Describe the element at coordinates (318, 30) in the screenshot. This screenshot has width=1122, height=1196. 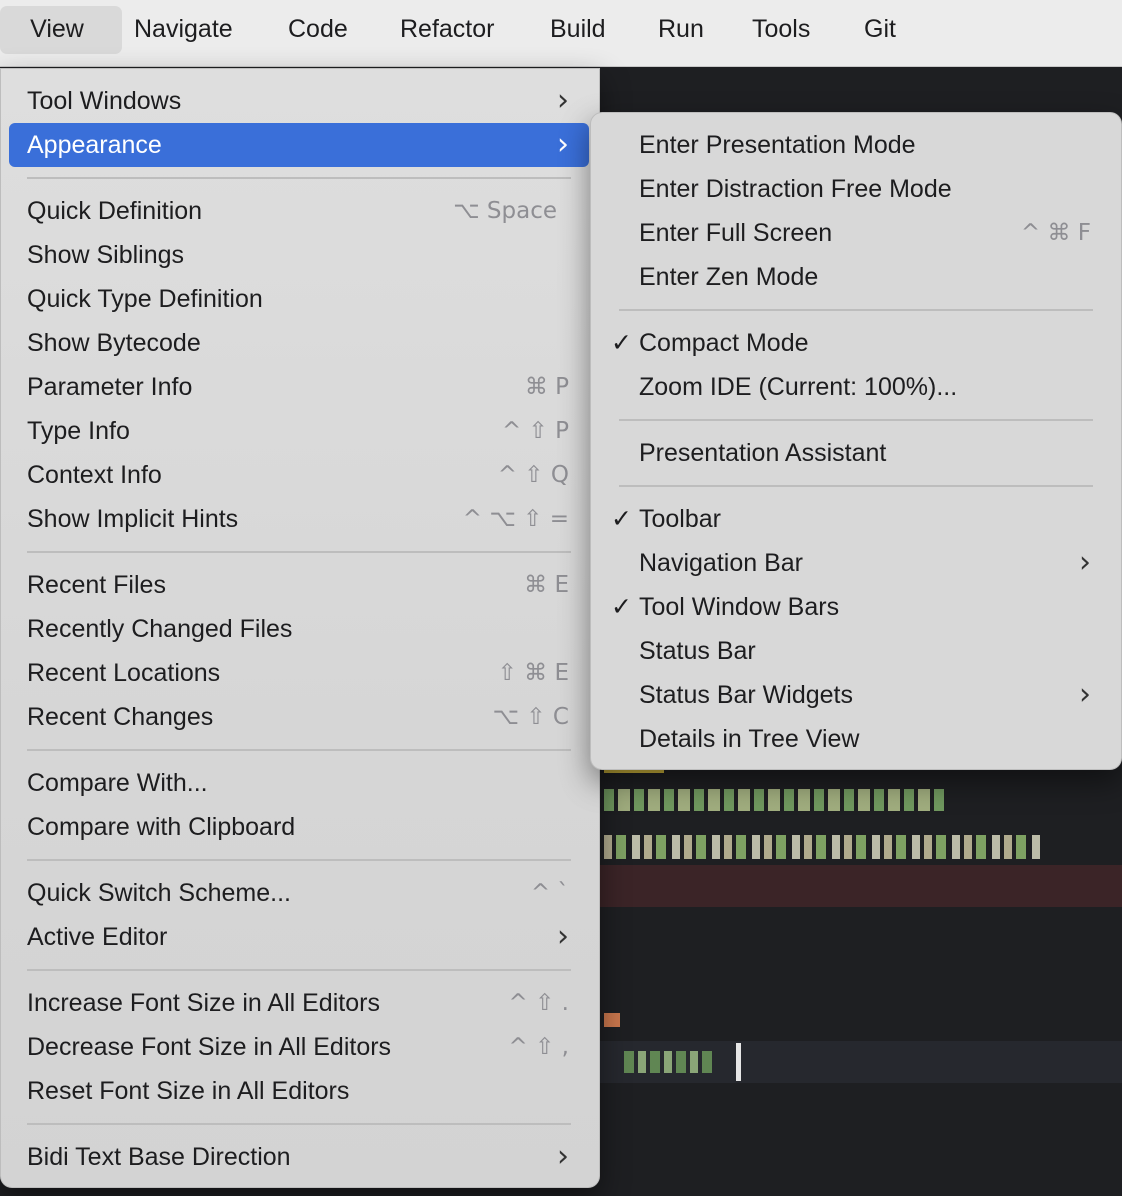
I see `menu-code: Code` at that location.